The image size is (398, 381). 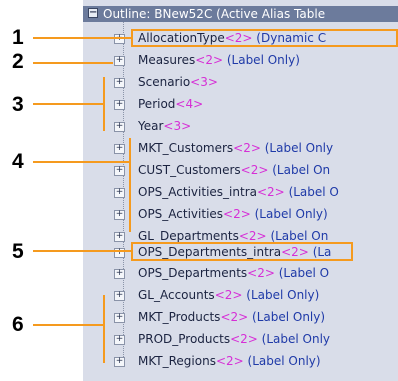 I want to click on callout-5-leader, so click(x=82, y=251).